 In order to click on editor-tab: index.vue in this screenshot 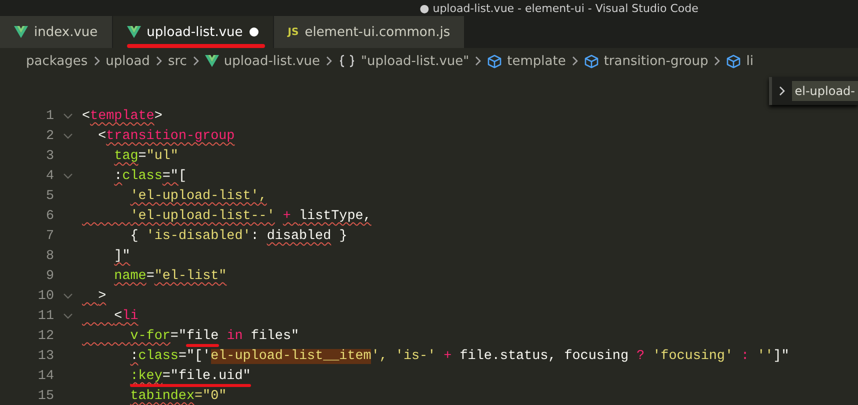, I will do `click(56, 32)`.